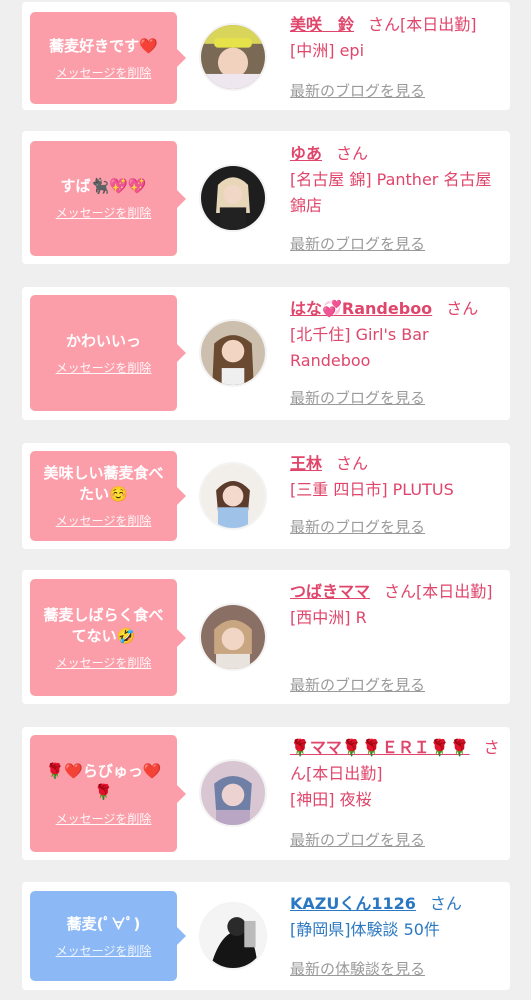  I want to click on message-bubble: すば🐈‍⬛💖💖 メッセージを削除, so click(108, 198).